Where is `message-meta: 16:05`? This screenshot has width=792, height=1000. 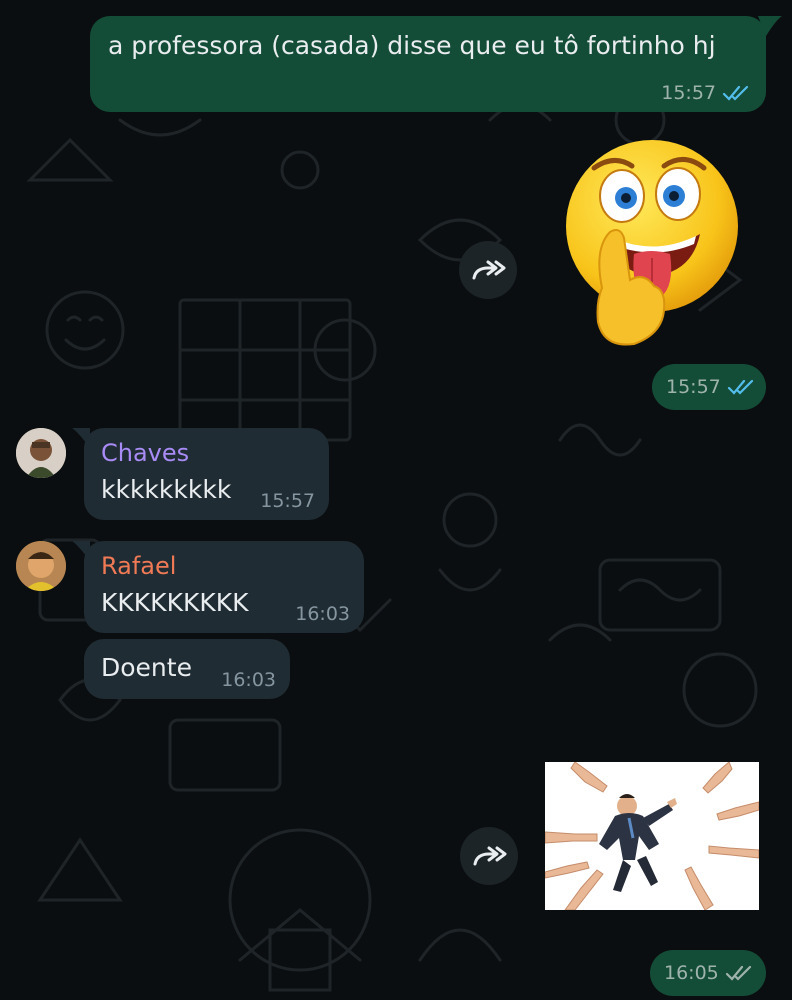 message-meta: 16:05 is located at coordinates (709, 973).